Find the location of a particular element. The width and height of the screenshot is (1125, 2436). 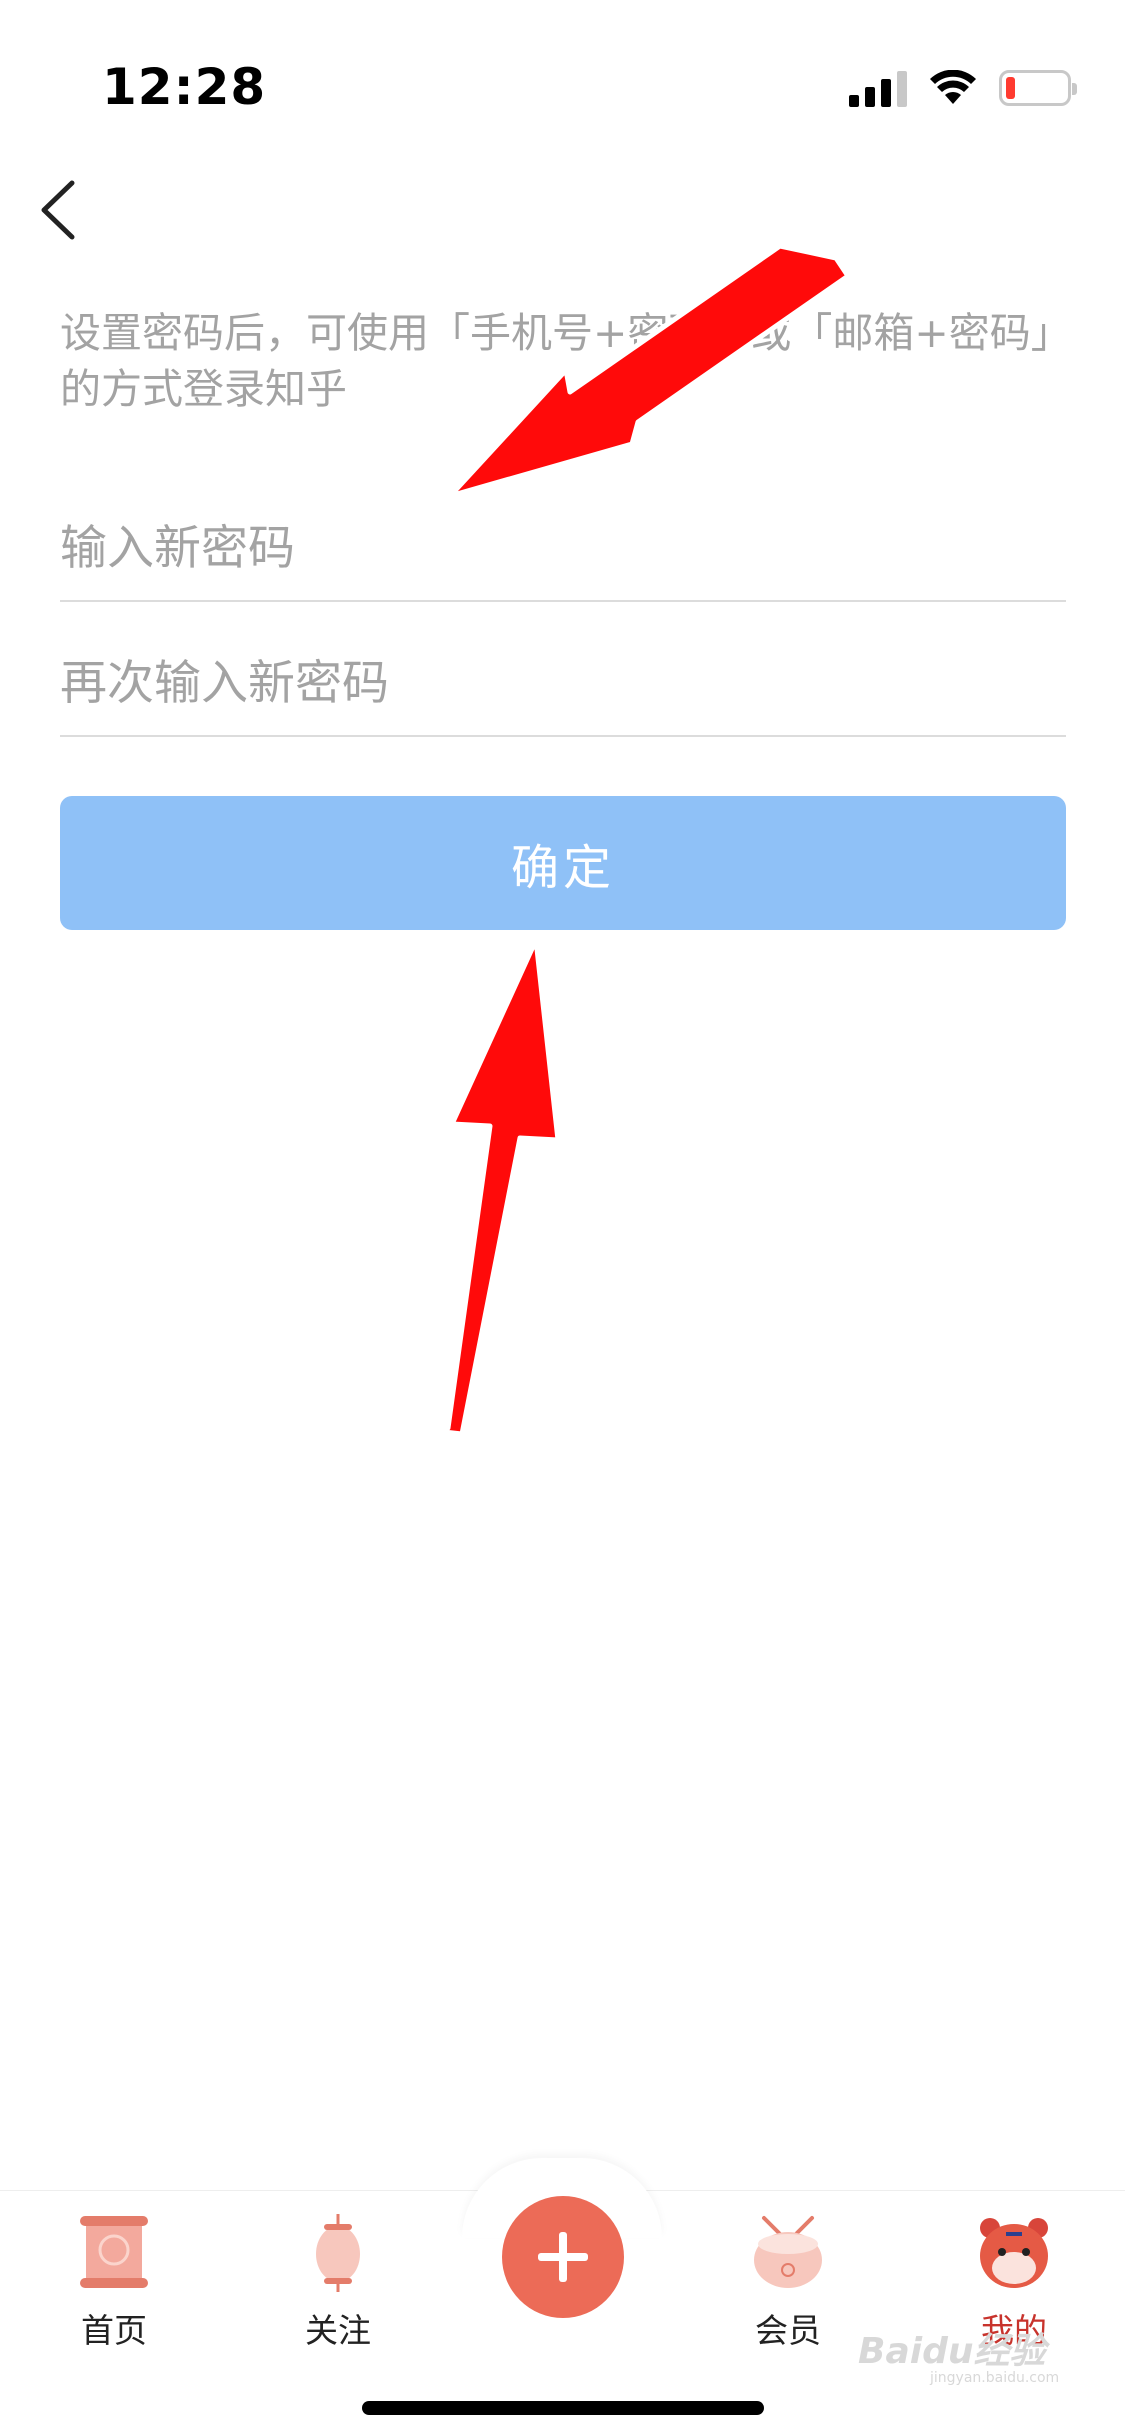

tab-home-label: 首页 is located at coordinates (114, 2330).